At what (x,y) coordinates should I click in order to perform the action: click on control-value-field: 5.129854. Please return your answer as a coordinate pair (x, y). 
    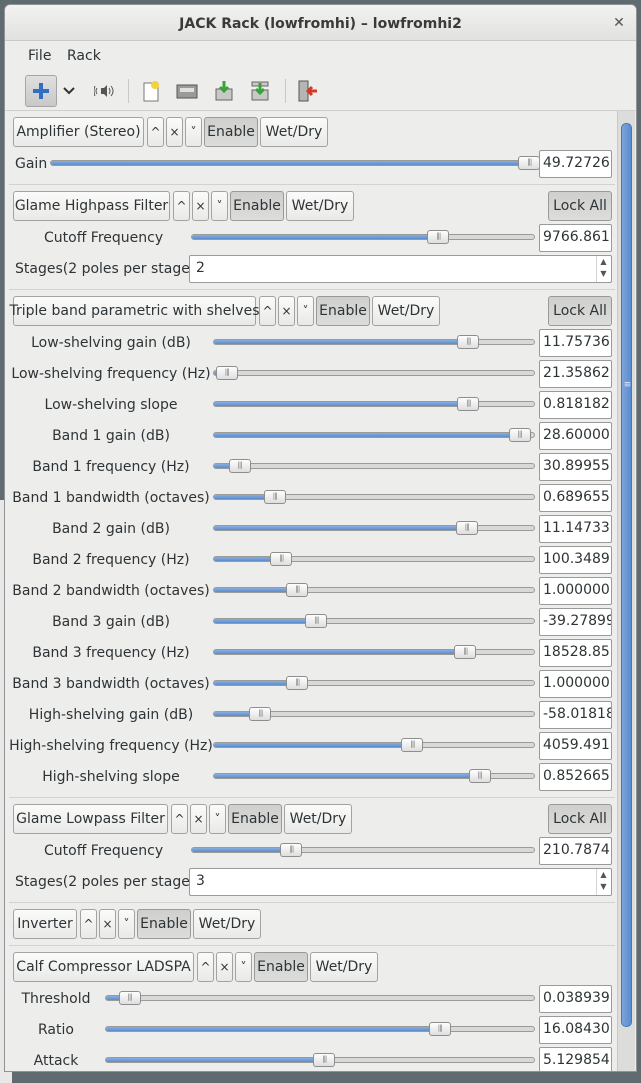
    Looking at the image, I should click on (575, 1059).